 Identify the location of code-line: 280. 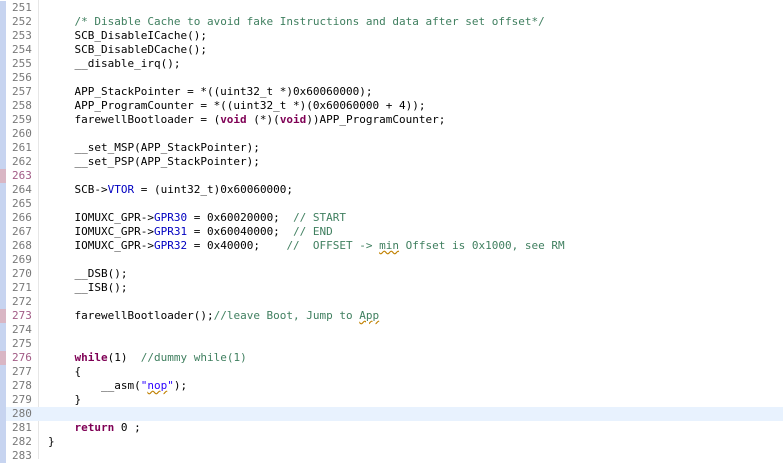
(391, 414).